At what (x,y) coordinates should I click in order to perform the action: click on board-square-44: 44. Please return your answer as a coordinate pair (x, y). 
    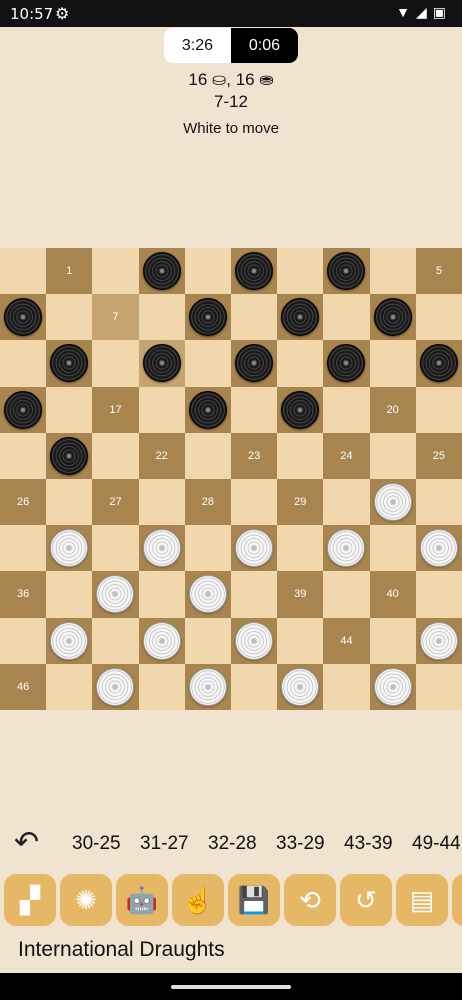
    Looking at the image, I should click on (346, 640).